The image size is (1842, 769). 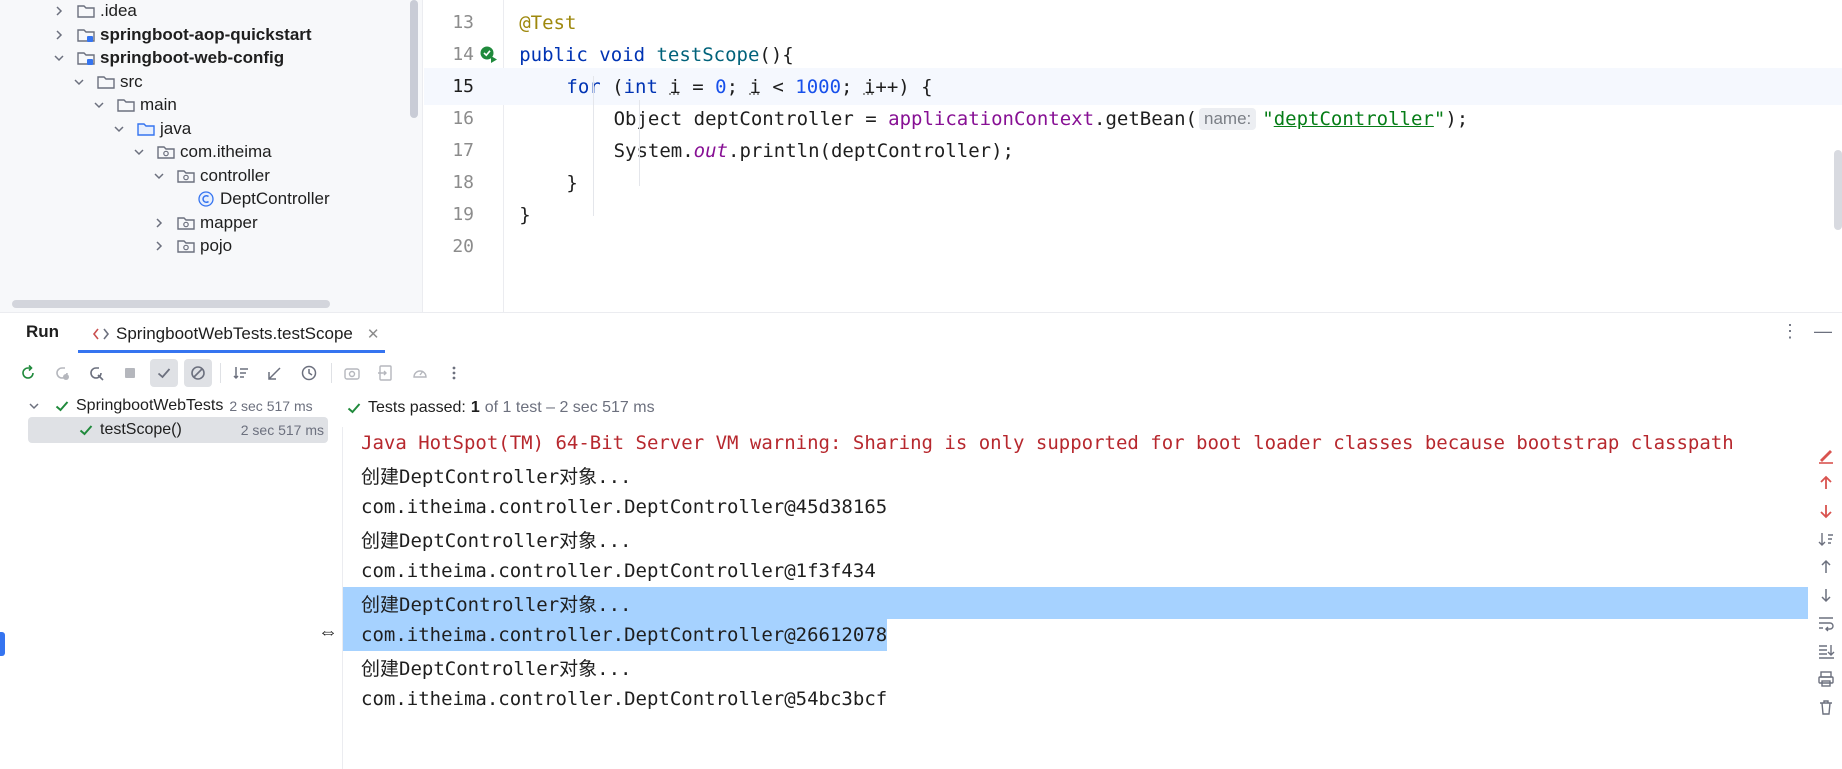 I want to click on tree-item-label: springboot-web-config, so click(x=192, y=58).